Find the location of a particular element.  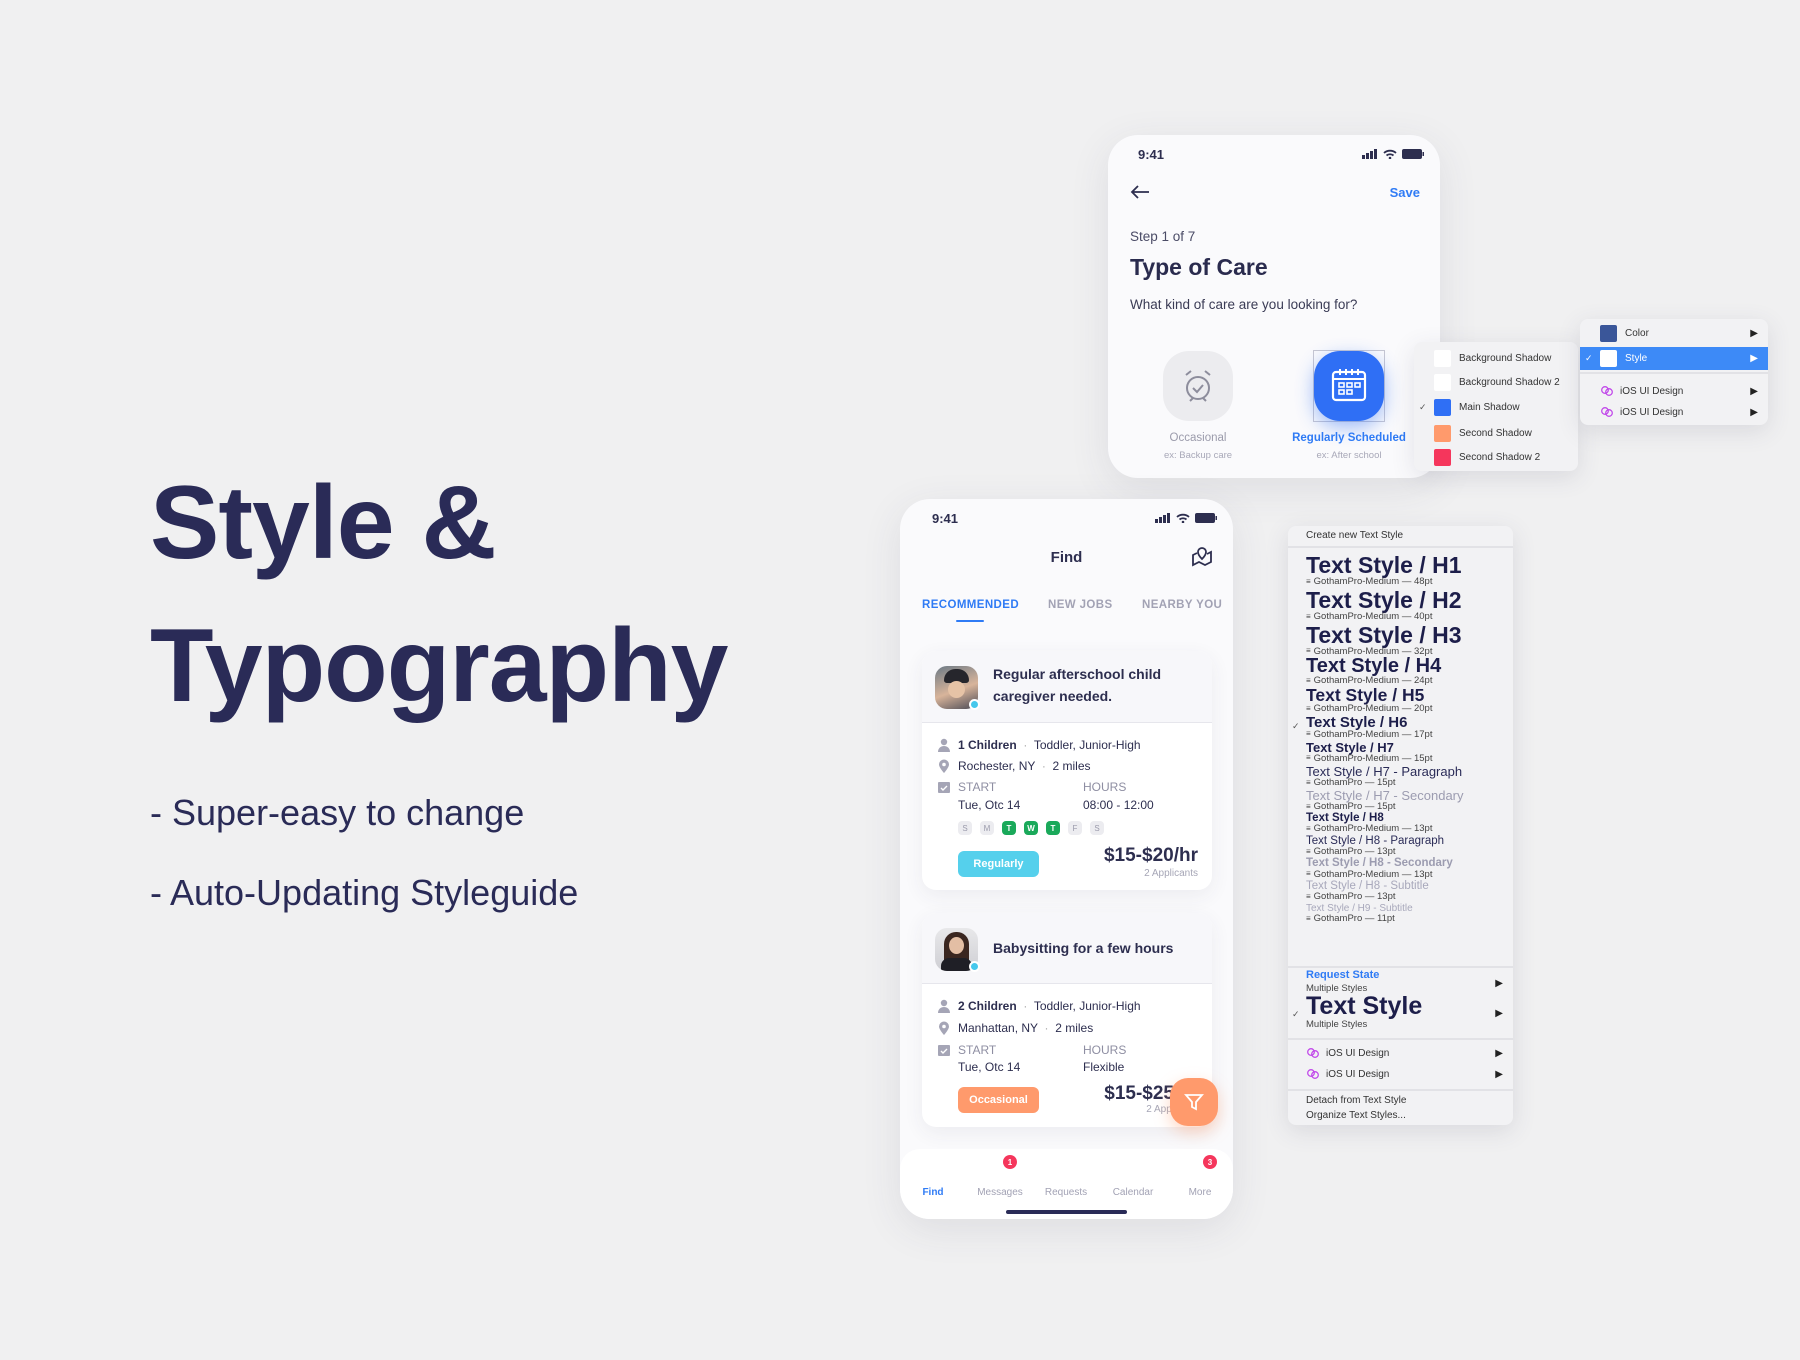

nav-item-find: Find is located at coordinates (933, 1179).